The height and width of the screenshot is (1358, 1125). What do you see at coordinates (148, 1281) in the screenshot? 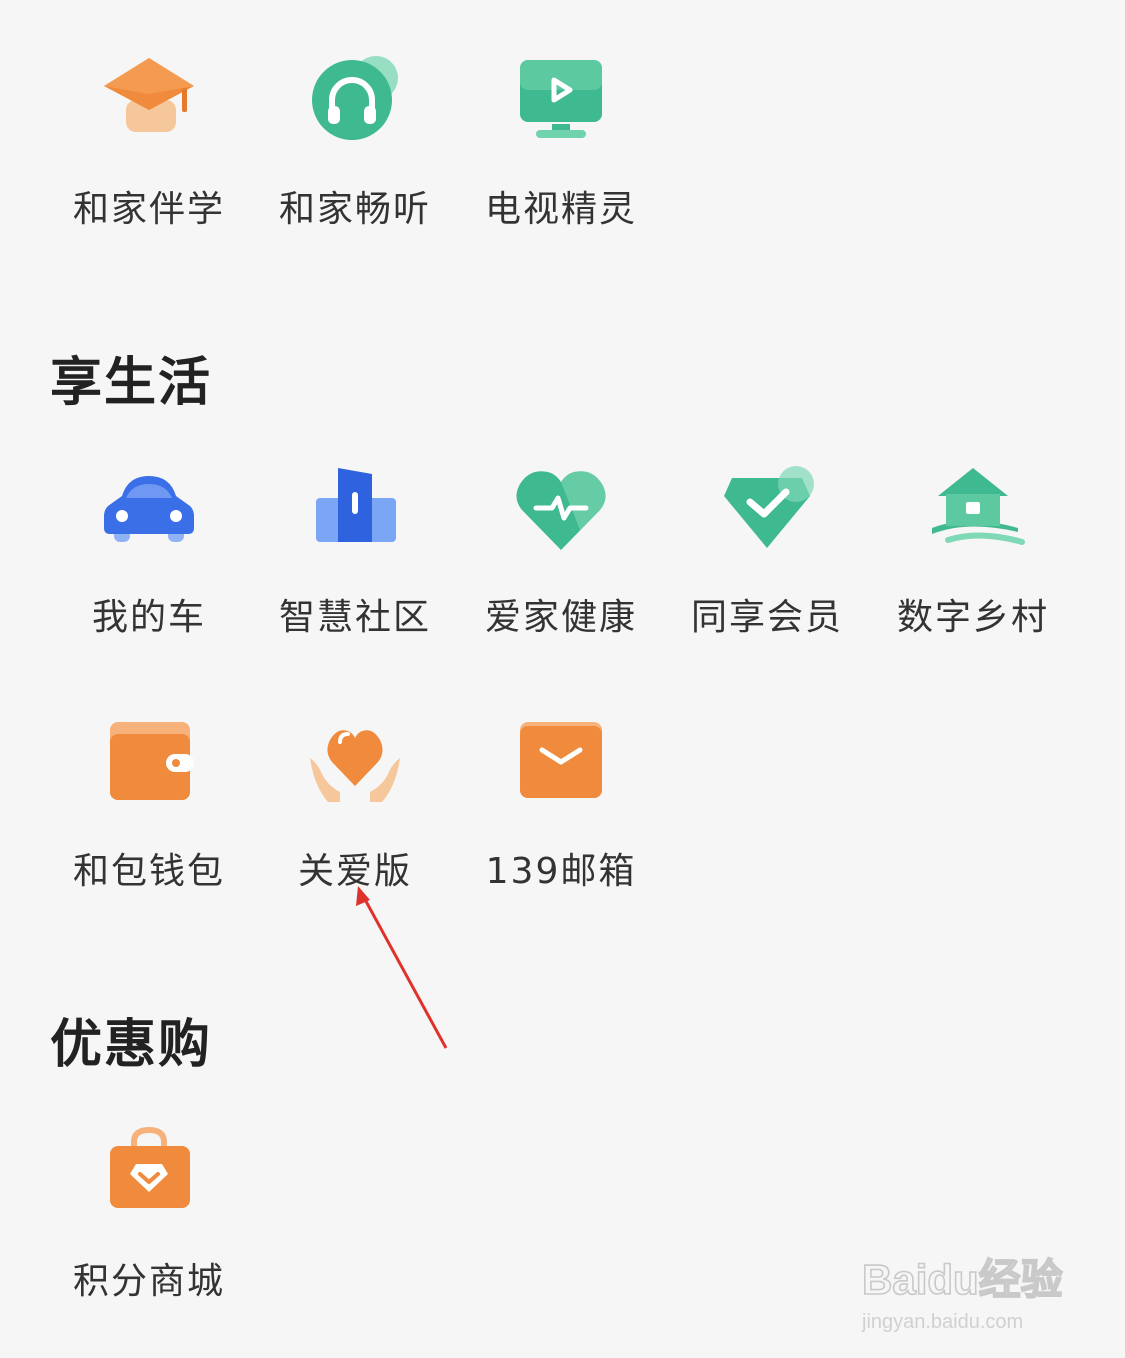
I see `app-label: 积分商城` at bounding box center [148, 1281].